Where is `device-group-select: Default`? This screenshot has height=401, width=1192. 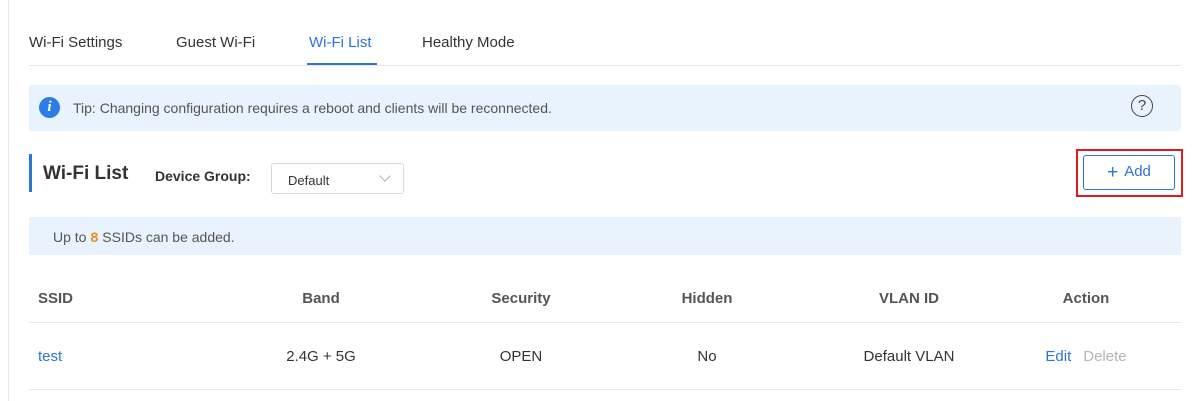
device-group-select: Default is located at coordinates (337, 178).